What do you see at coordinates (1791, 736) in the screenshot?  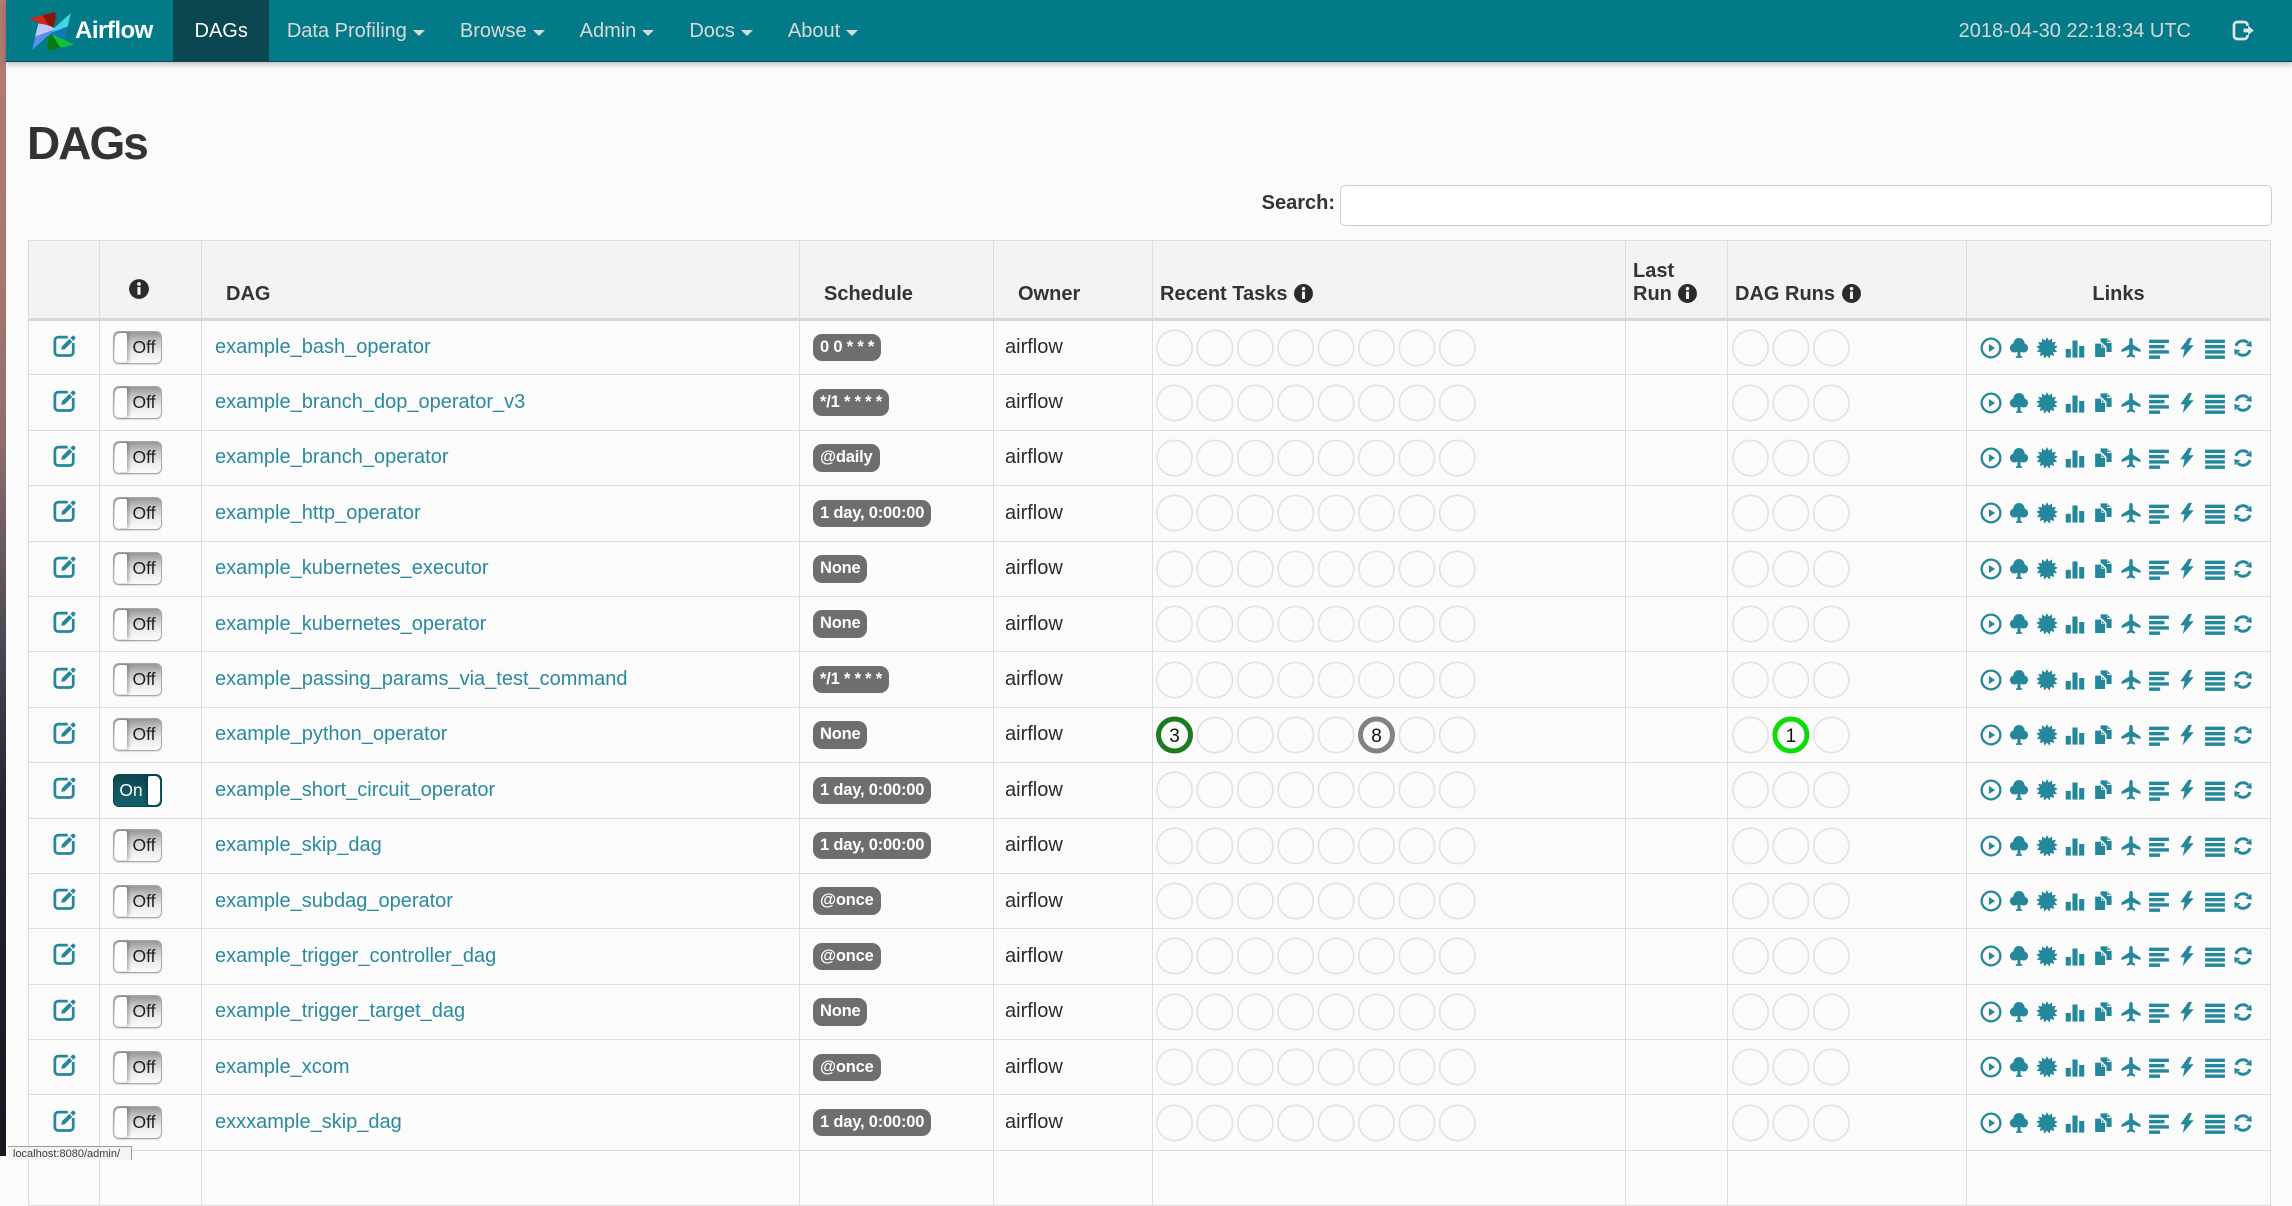 I see `svg-text: 1` at bounding box center [1791, 736].